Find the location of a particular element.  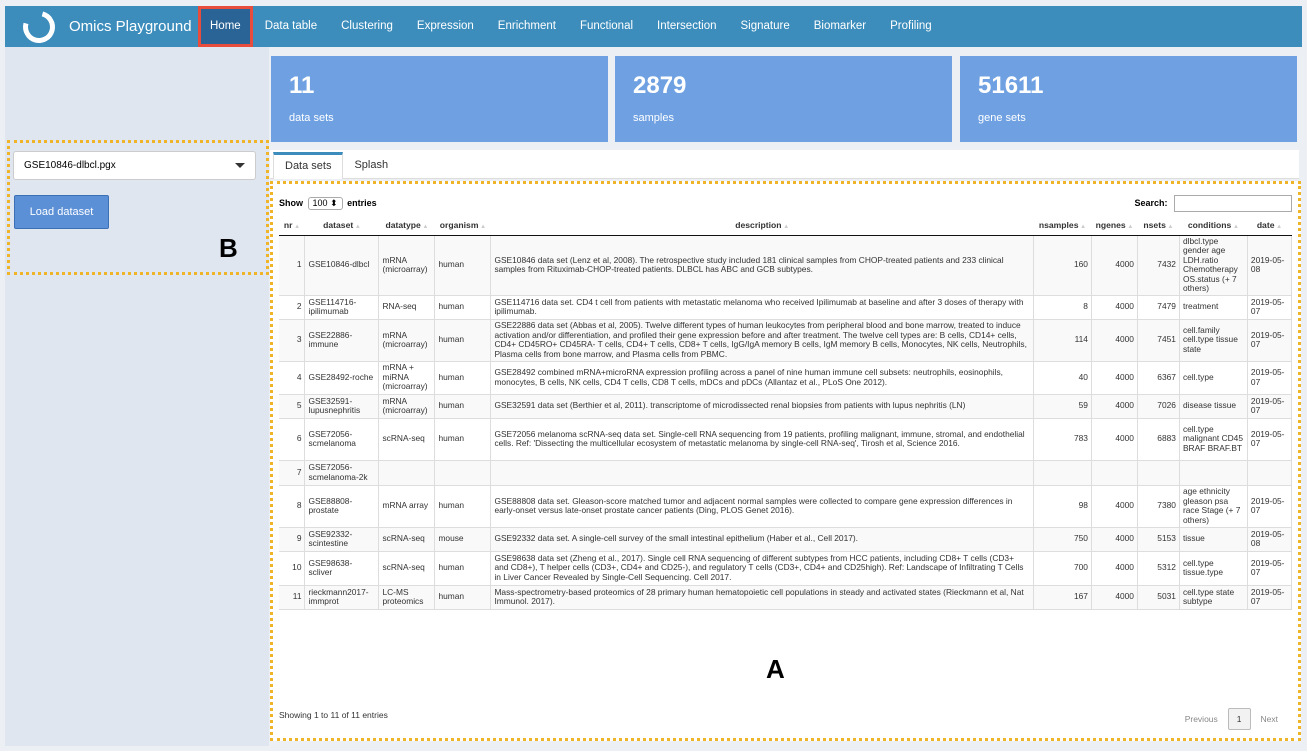

nav-biomarker: Biomarker is located at coordinates (840, 26).